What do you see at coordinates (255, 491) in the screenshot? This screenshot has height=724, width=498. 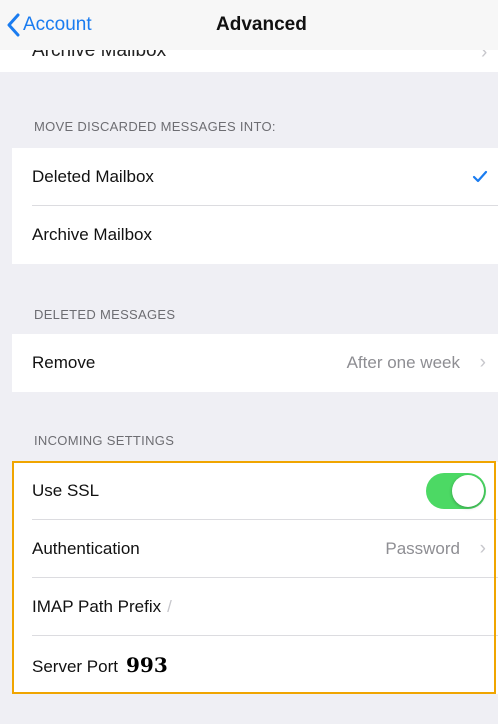 I see `use-ssl-row: Use SSL` at bounding box center [255, 491].